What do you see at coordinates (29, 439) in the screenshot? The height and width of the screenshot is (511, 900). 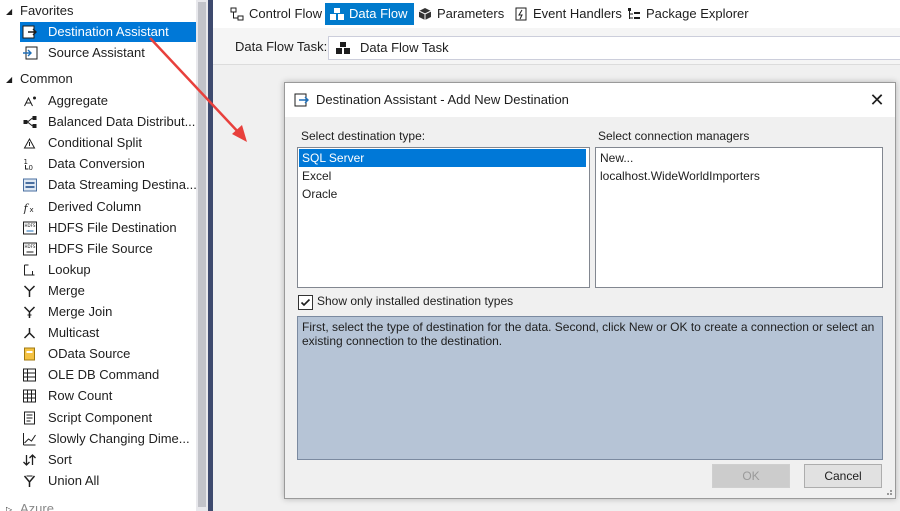 I see `slowly-changing-dimension-icon` at bounding box center [29, 439].